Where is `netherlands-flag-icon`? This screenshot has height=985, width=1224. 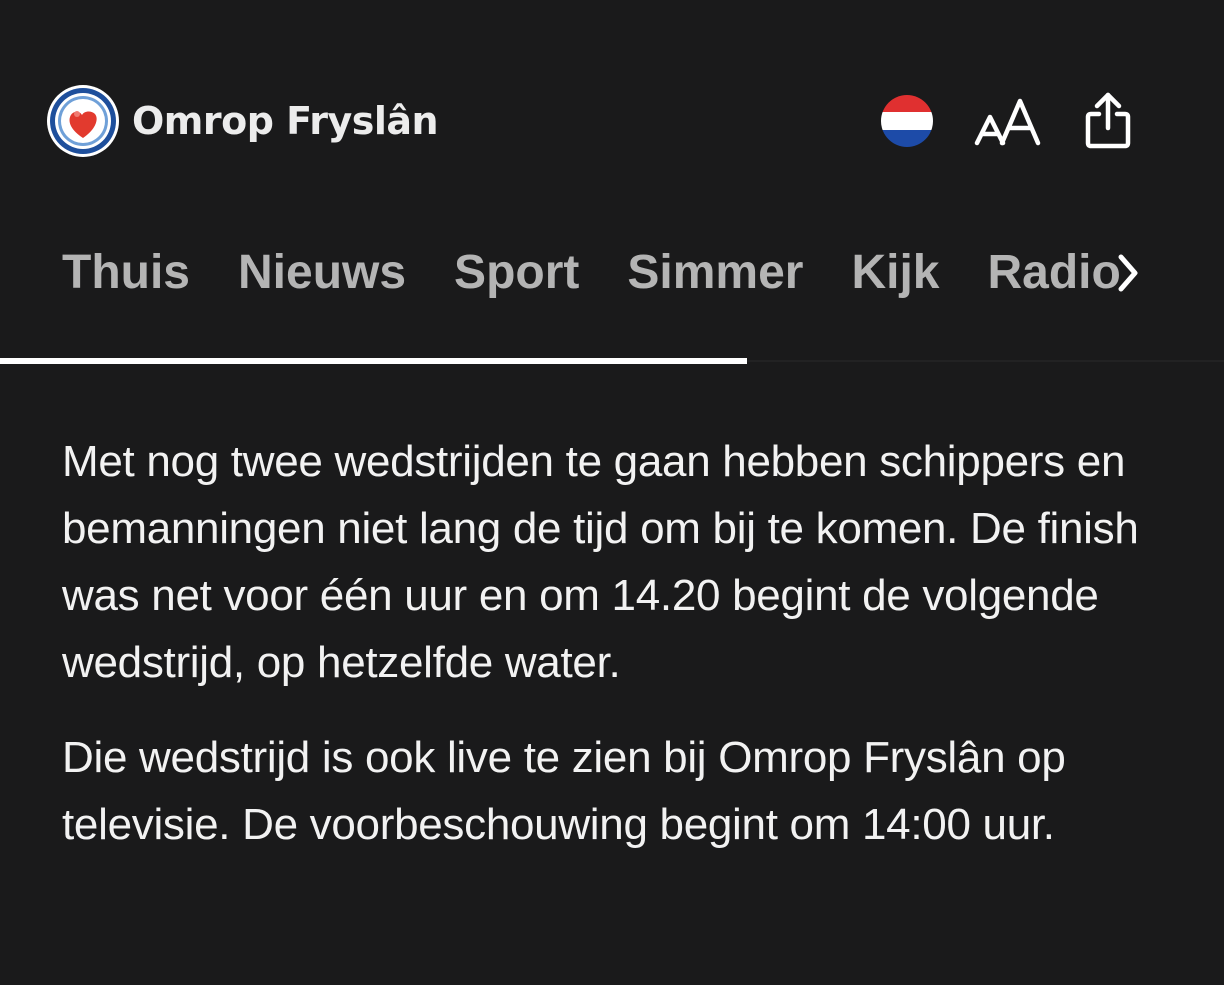 netherlands-flag-icon is located at coordinates (907, 121).